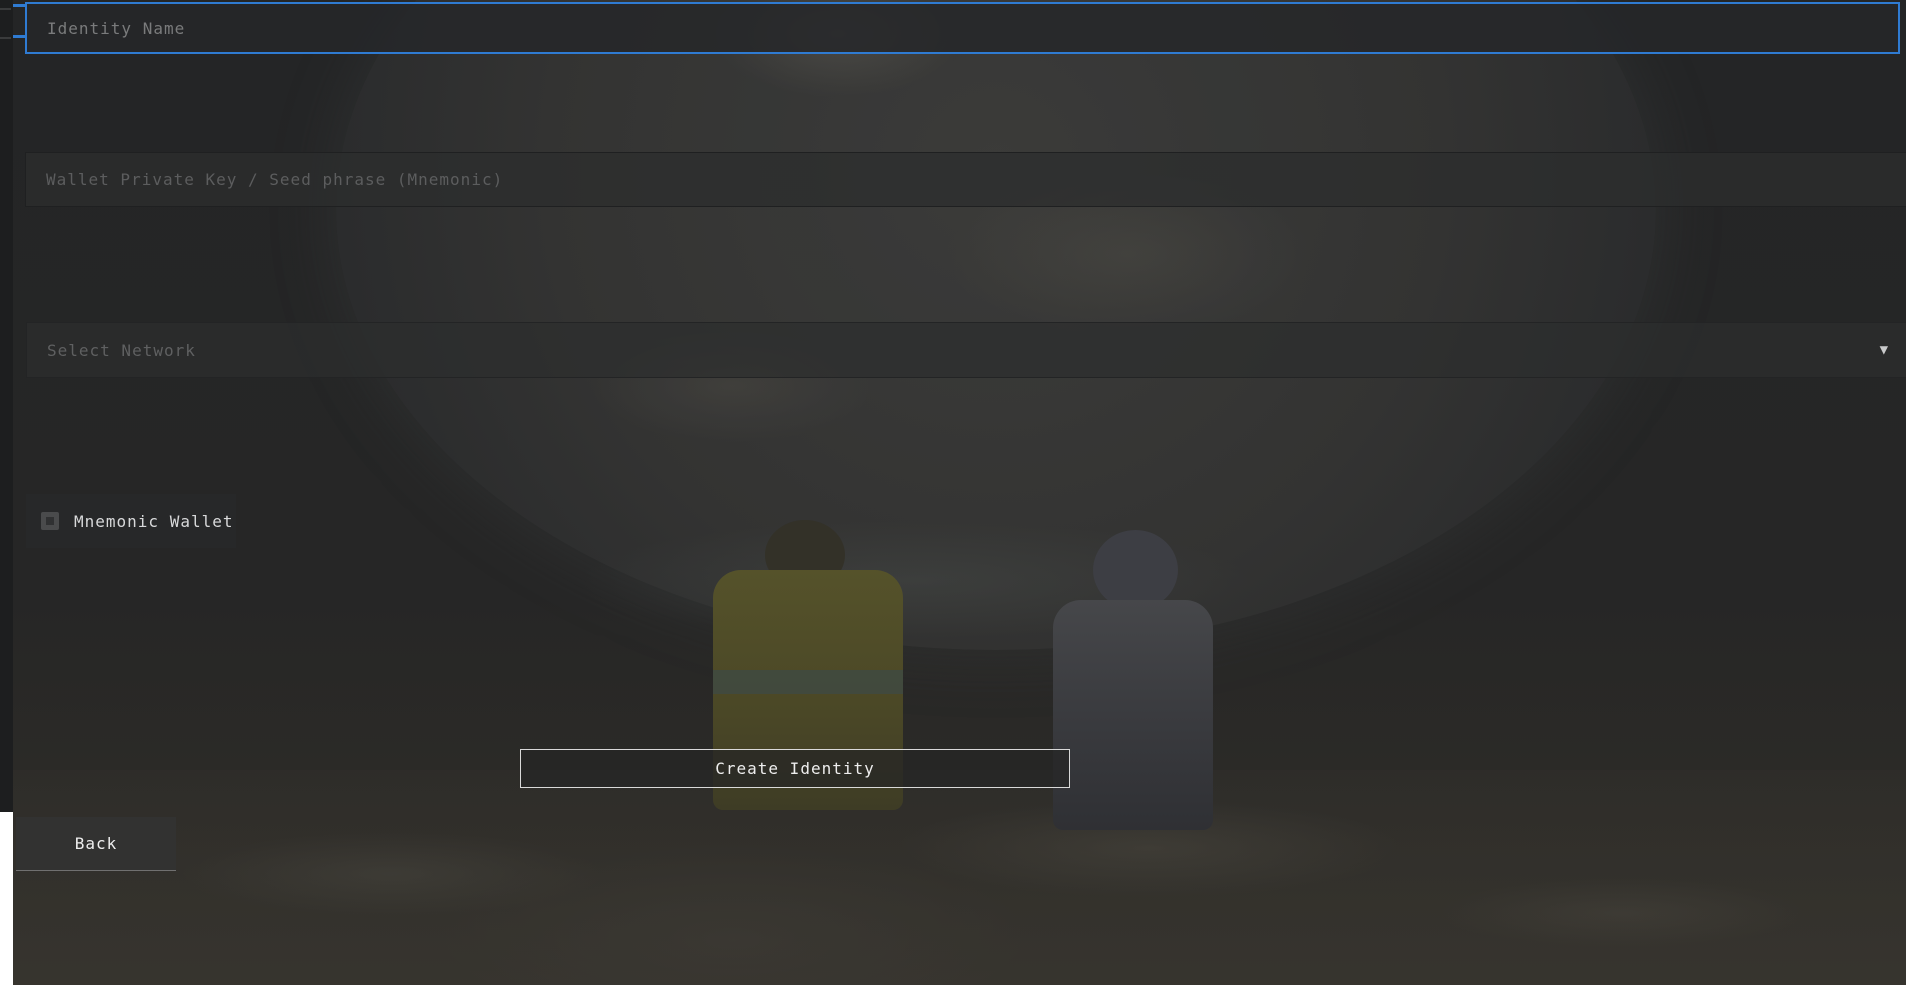  I want to click on network-select-label: Select Network, so click(121, 350).